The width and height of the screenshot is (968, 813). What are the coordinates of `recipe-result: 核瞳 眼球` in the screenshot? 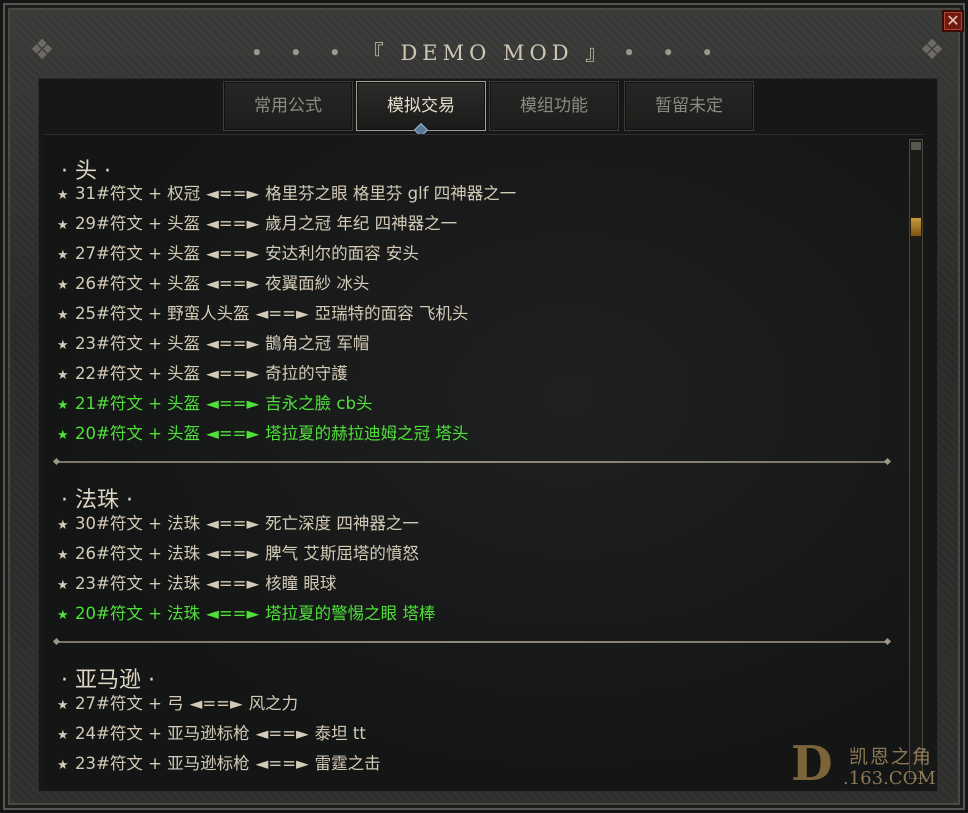 It's located at (301, 583).